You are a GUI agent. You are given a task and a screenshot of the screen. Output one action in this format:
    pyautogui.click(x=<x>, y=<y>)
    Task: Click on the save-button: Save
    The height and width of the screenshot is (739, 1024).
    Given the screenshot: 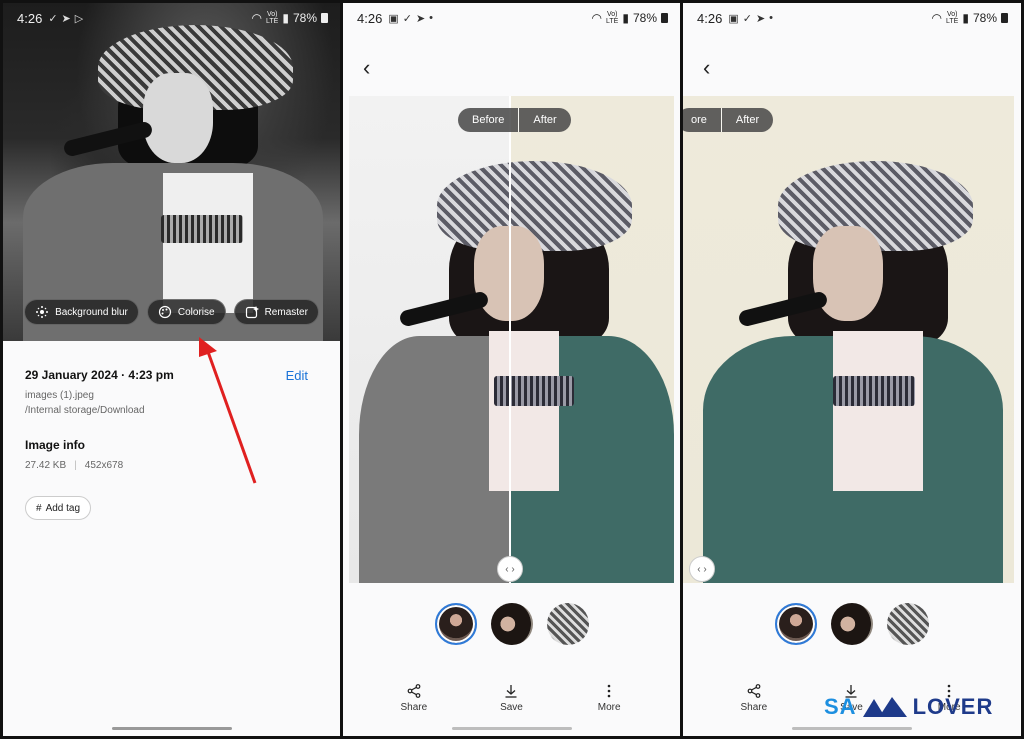 What is the action you would take?
    pyautogui.click(x=511, y=698)
    